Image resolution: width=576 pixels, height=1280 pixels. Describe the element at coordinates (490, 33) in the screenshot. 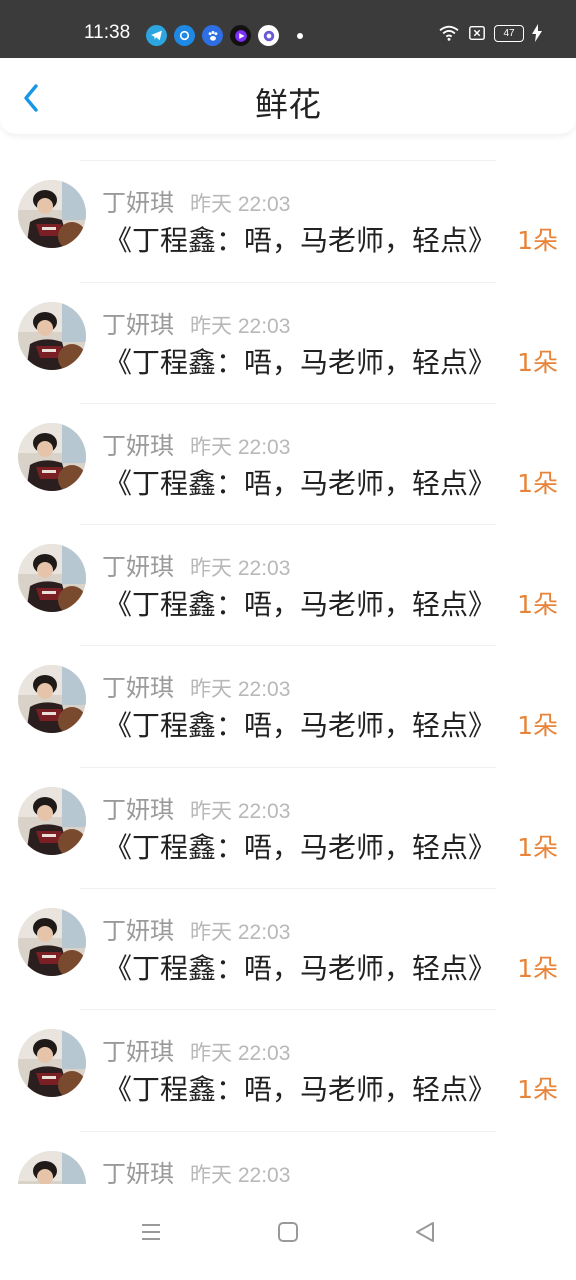

I see `system-indicators: 47` at that location.